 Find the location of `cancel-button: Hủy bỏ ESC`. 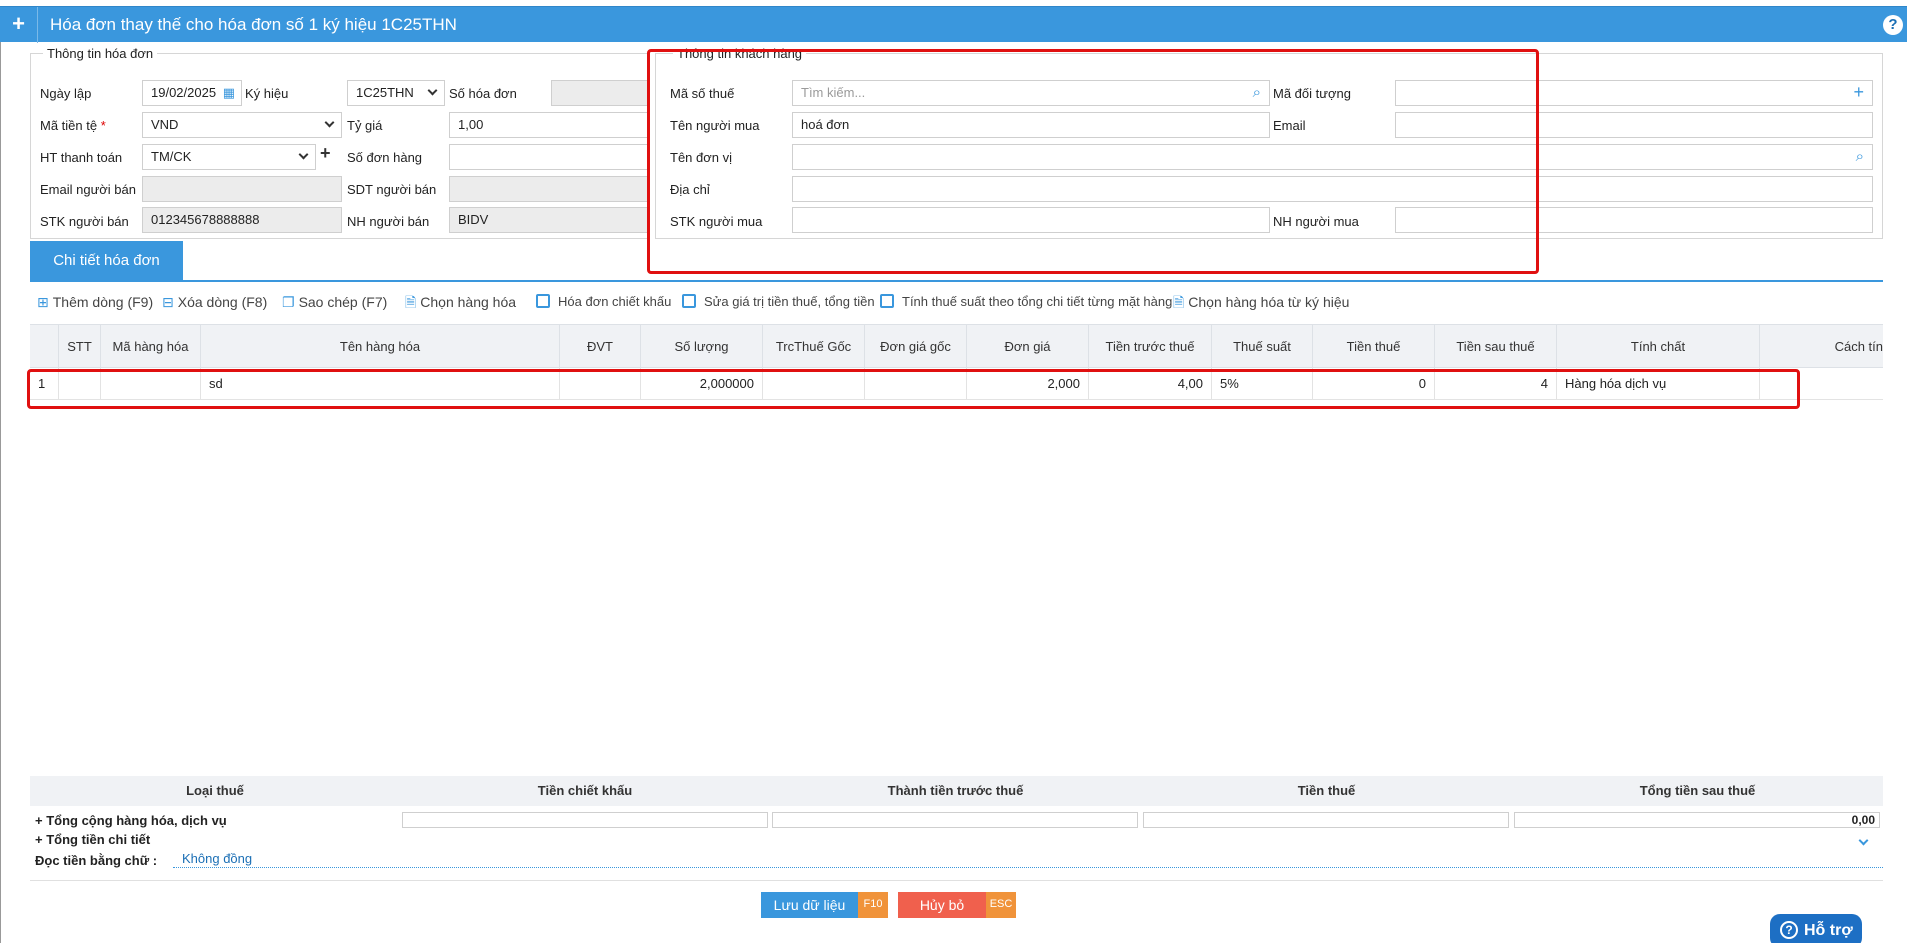

cancel-button: Hủy bỏ ESC is located at coordinates (957, 905).